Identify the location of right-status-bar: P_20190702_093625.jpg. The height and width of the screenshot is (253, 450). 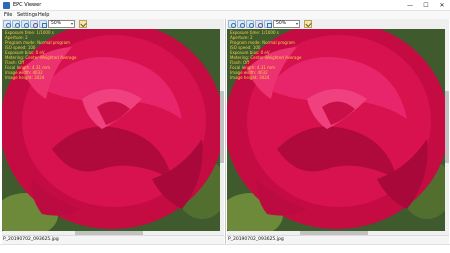
(338, 239).